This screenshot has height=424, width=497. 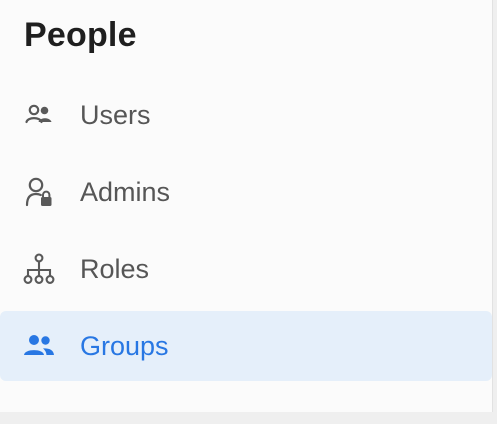 What do you see at coordinates (125, 192) in the screenshot?
I see `sidebar-item-label: Admins` at bounding box center [125, 192].